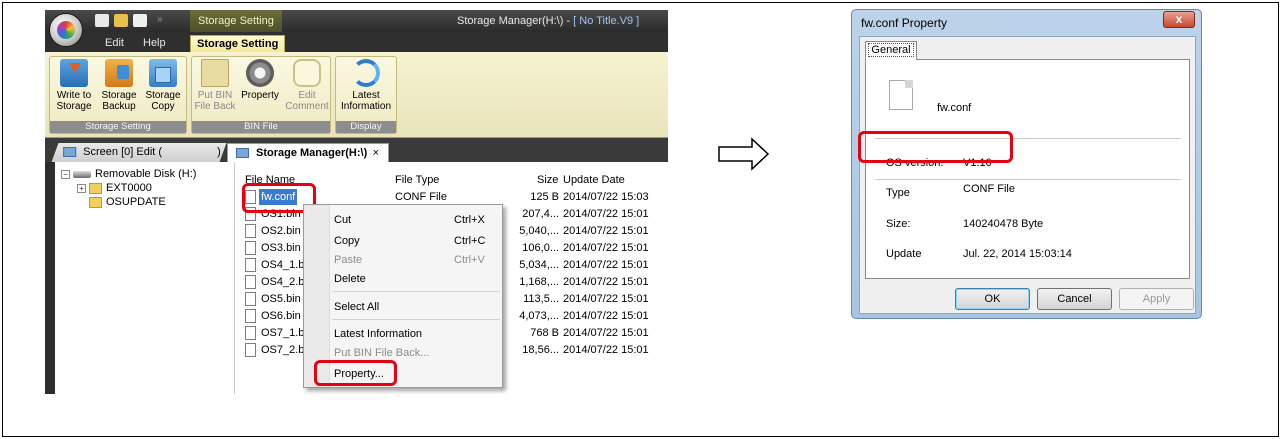 This screenshot has width=1281, height=439. I want to click on open-folder-icon, so click(121, 20).